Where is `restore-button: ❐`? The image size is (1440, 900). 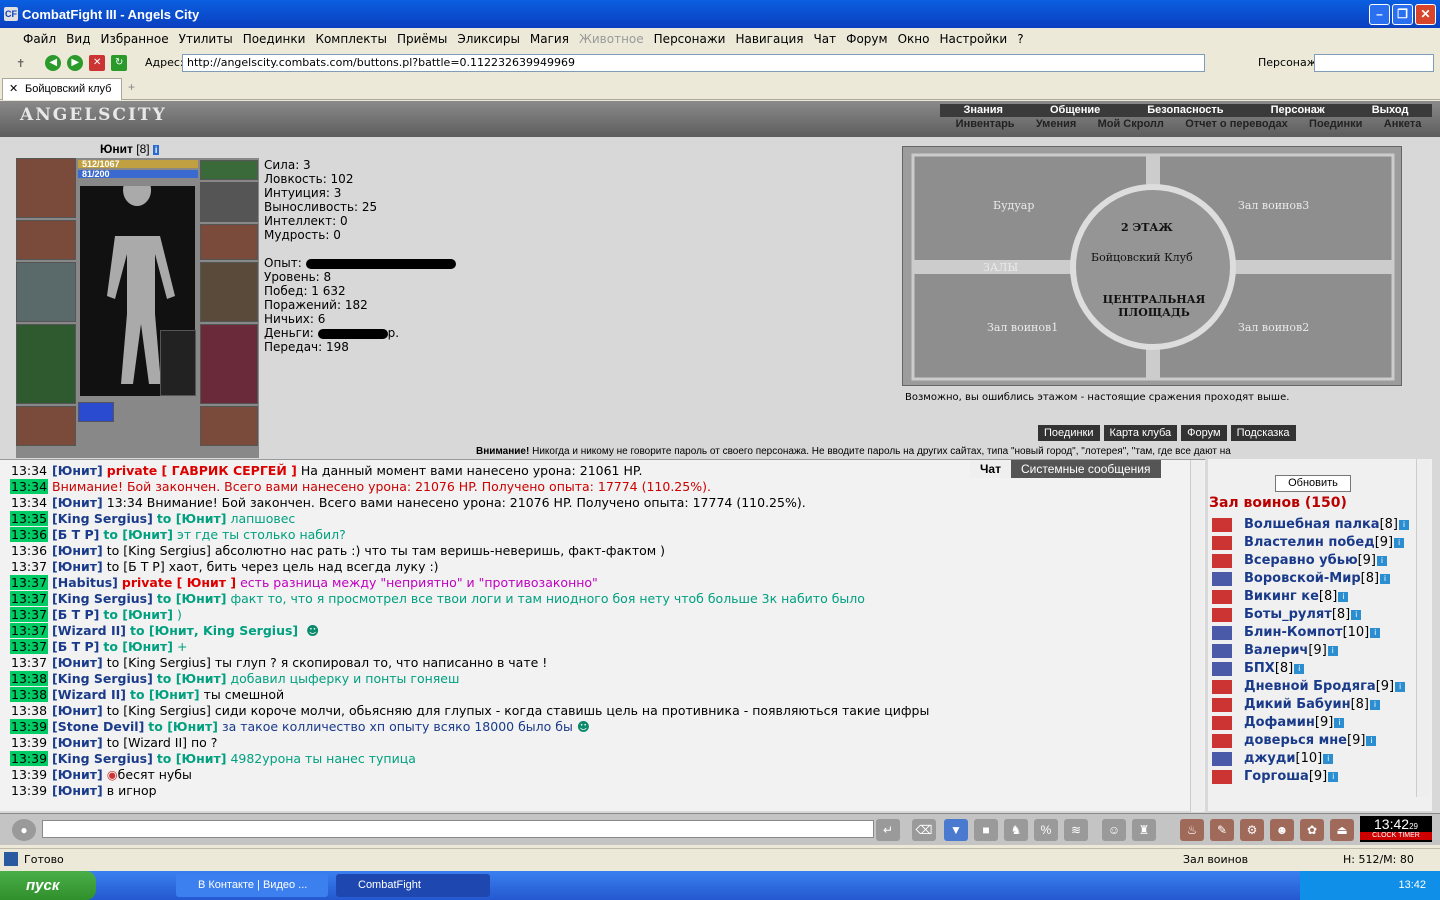
restore-button: ❐ is located at coordinates (1402, 14).